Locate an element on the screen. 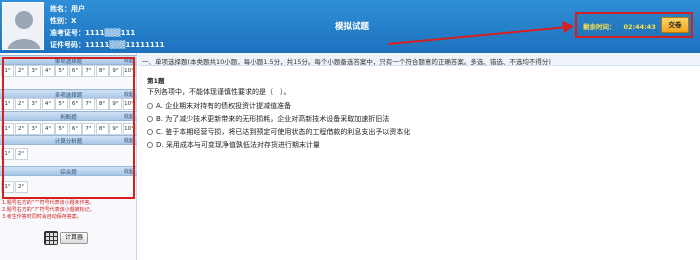  note-marked: 2.题号右方的“?”符号代表该小题被标记。 is located at coordinates (48, 210).